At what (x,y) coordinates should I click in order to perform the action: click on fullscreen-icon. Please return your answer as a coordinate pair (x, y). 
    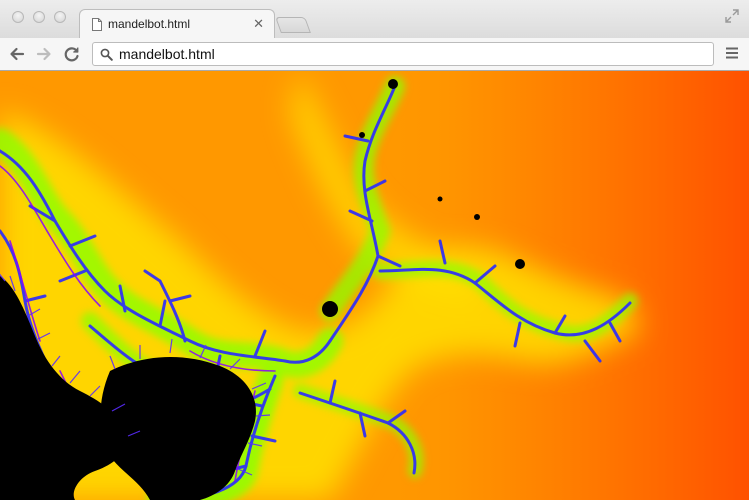
    Looking at the image, I should click on (732, 16).